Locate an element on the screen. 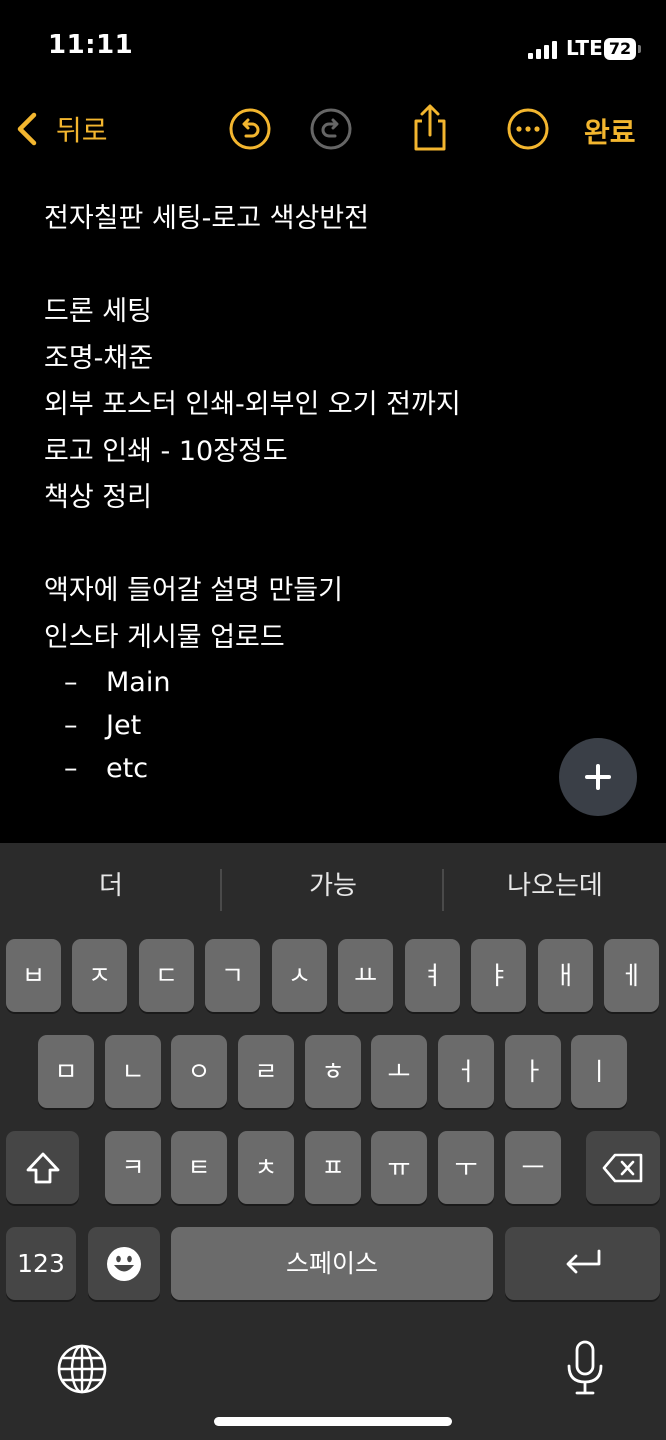 This screenshot has width=666, height=1440. emoji-icon is located at coordinates (124, 1263).